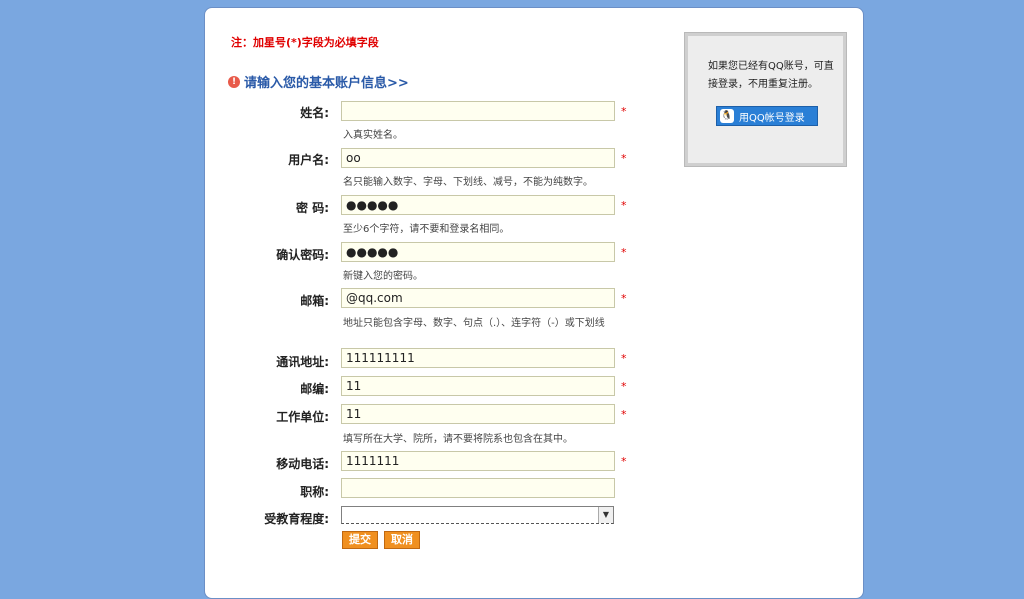  Describe the element at coordinates (624, 111) in the screenshot. I see `name-required: *` at that location.